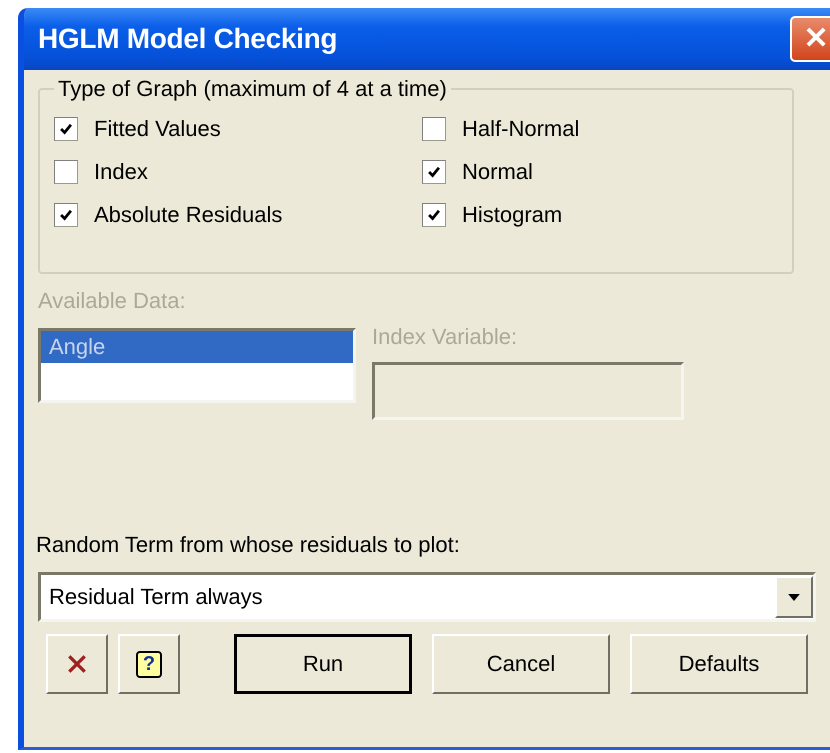  I want to click on cross-icon, so click(77, 664).